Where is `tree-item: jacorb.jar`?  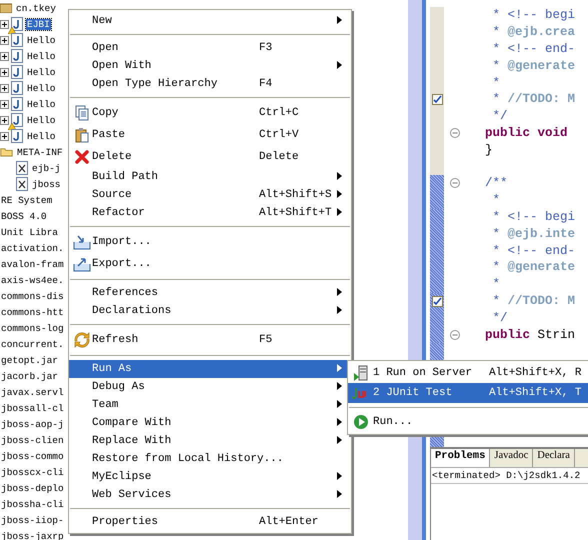
tree-item: jacorb.jar is located at coordinates (30, 376).